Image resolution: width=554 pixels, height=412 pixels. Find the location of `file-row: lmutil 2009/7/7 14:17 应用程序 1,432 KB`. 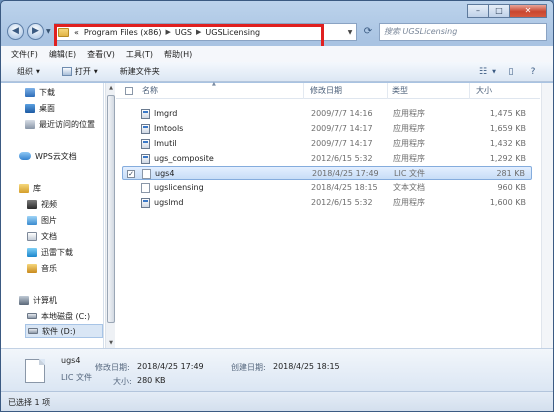

file-row: lmutil 2009/7/7 14:17 应用程序 1,432 KB is located at coordinates (327, 144).